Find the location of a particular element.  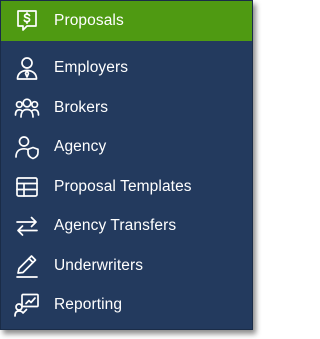

menu-item-agency-transfers: Agency Transfers is located at coordinates (126, 226).